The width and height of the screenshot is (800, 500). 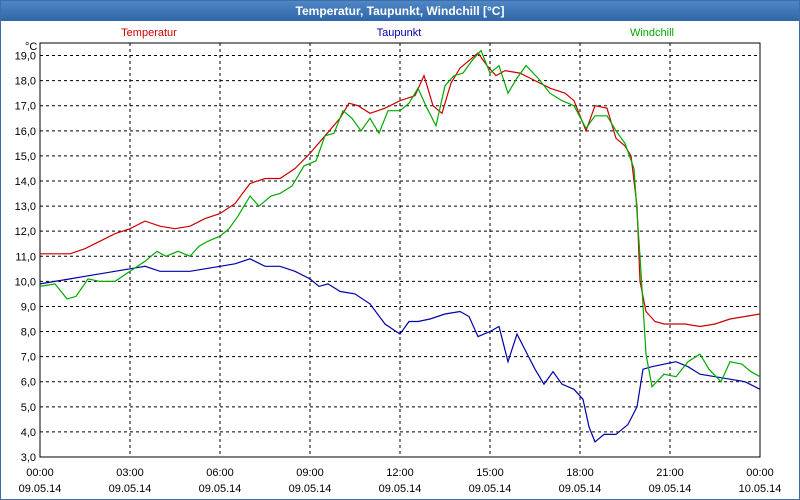 What do you see at coordinates (220, 473) in the screenshot?
I see `x-tick-time-label: 06:00` at bounding box center [220, 473].